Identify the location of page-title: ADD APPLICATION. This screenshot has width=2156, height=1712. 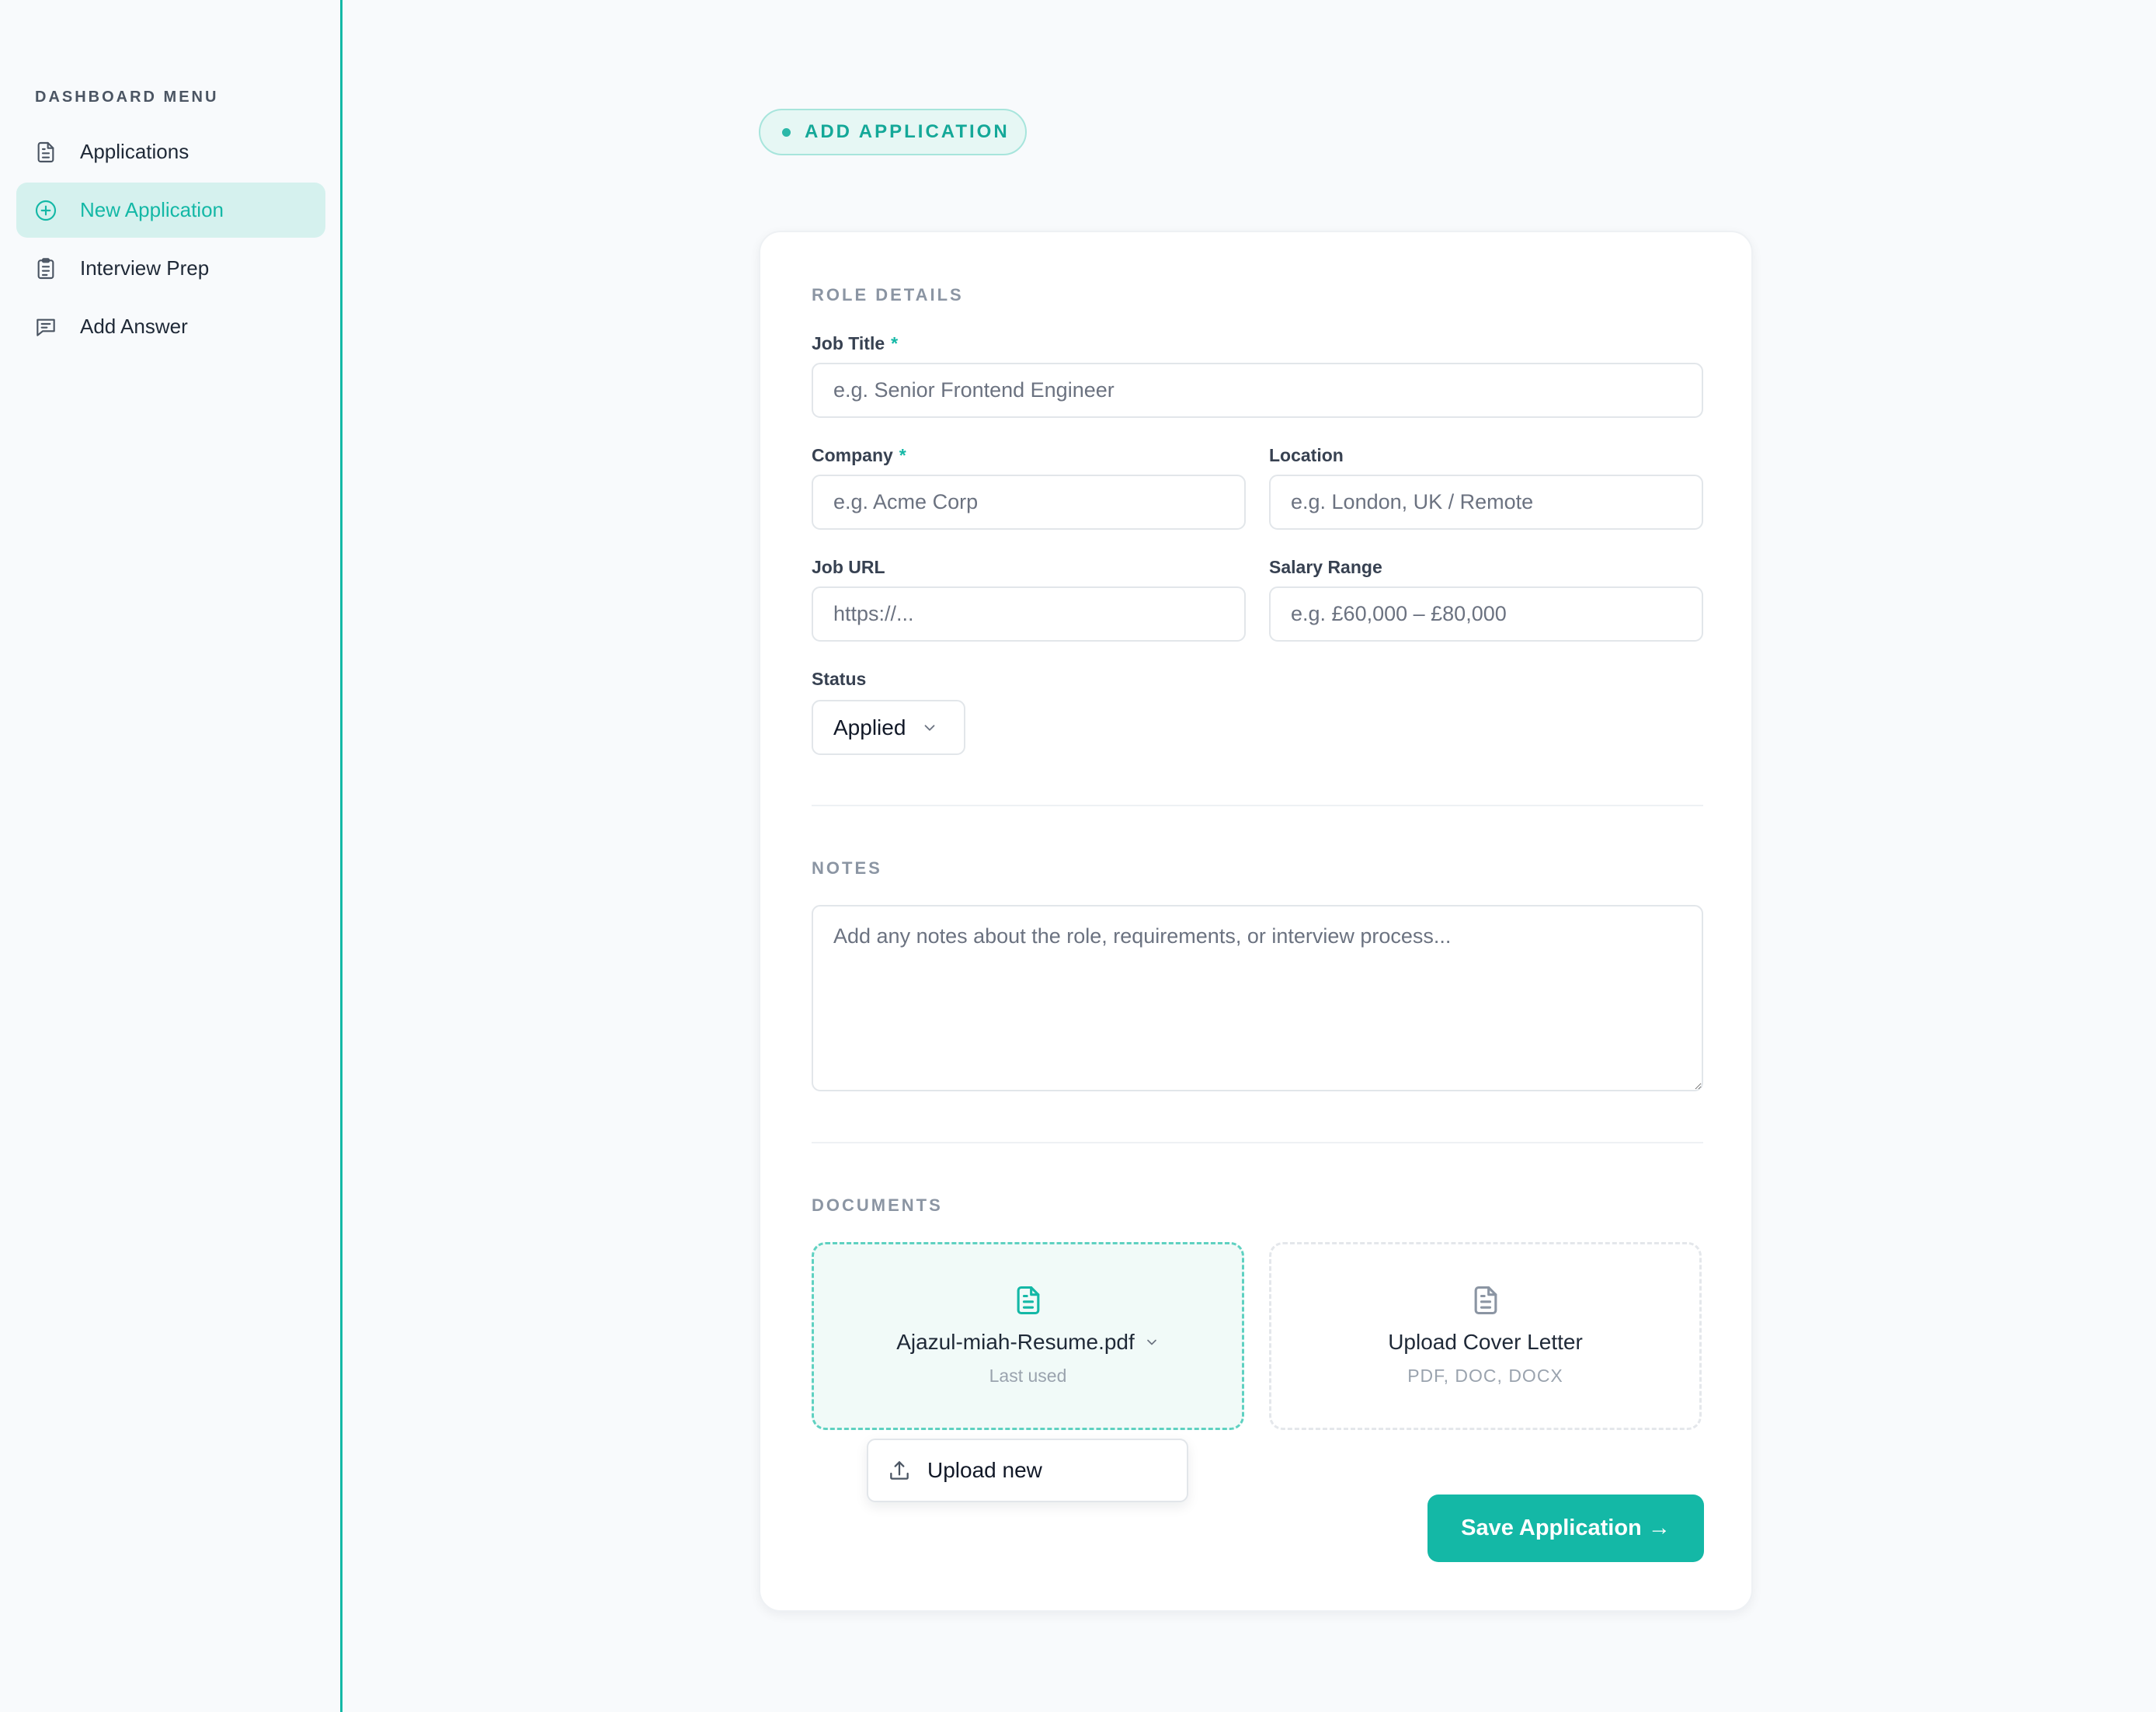
(907, 131).